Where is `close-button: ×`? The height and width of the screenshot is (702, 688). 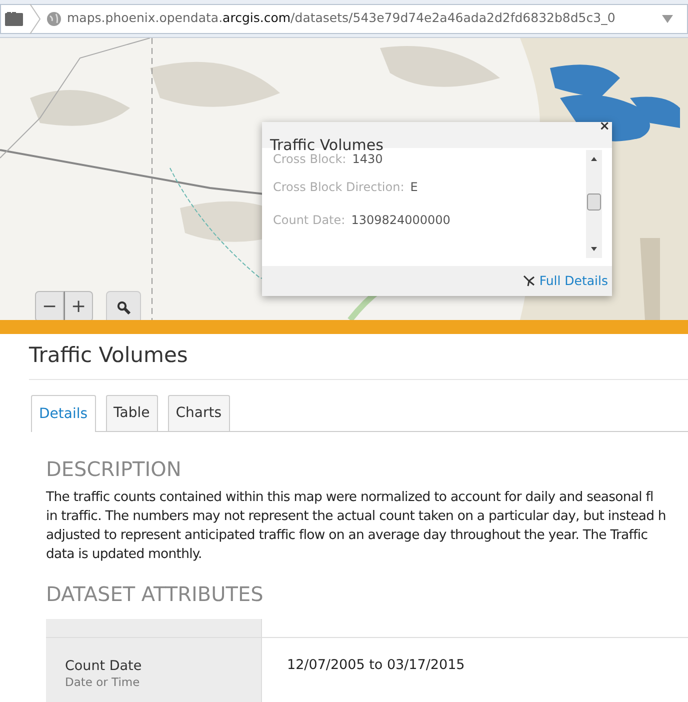
close-button: × is located at coordinates (604, 126).